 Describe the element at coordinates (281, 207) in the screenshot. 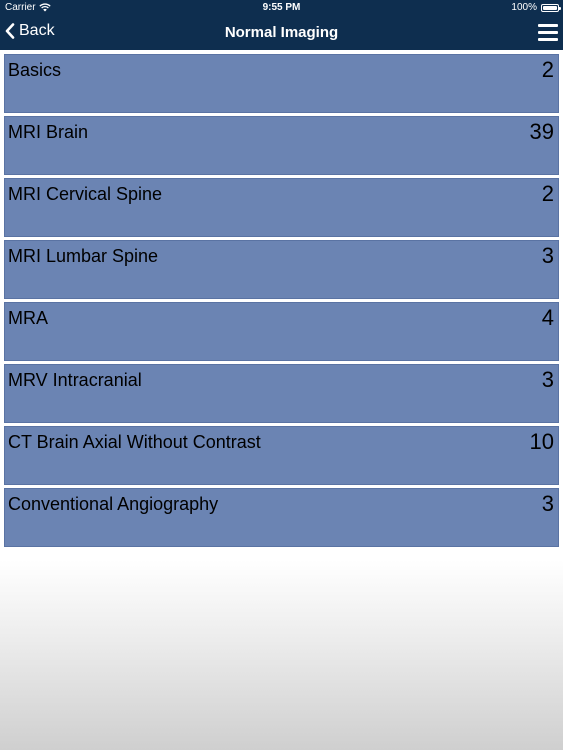

I see `list-item-mri-cervical-spine: MRI Cervical Spine 2` at that location.